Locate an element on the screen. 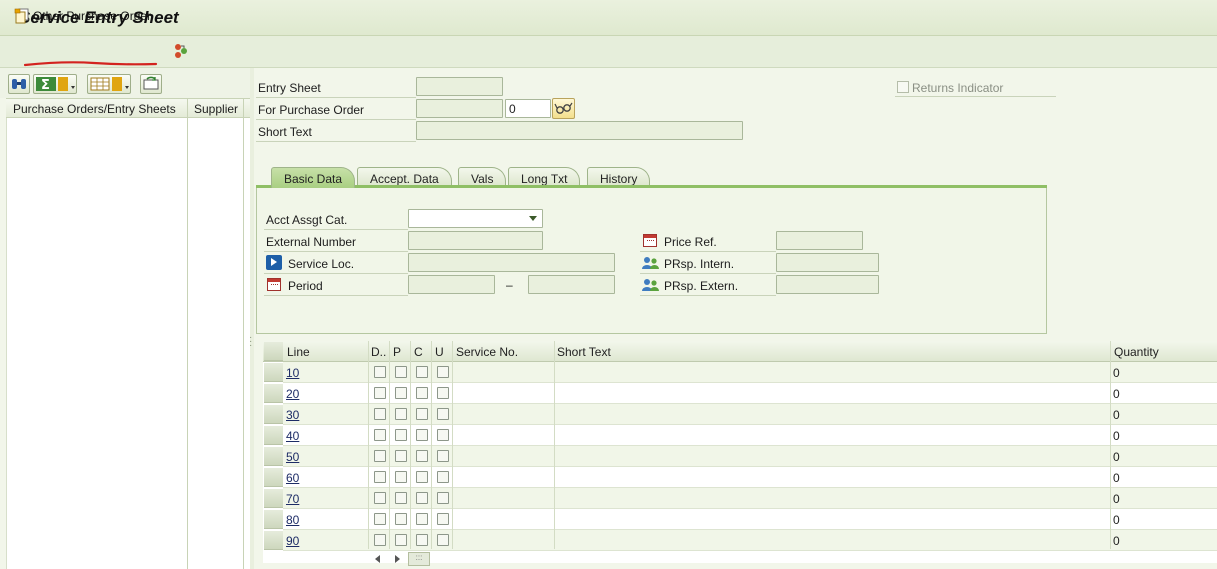  po-item-input is located at coordinates (528, 108).